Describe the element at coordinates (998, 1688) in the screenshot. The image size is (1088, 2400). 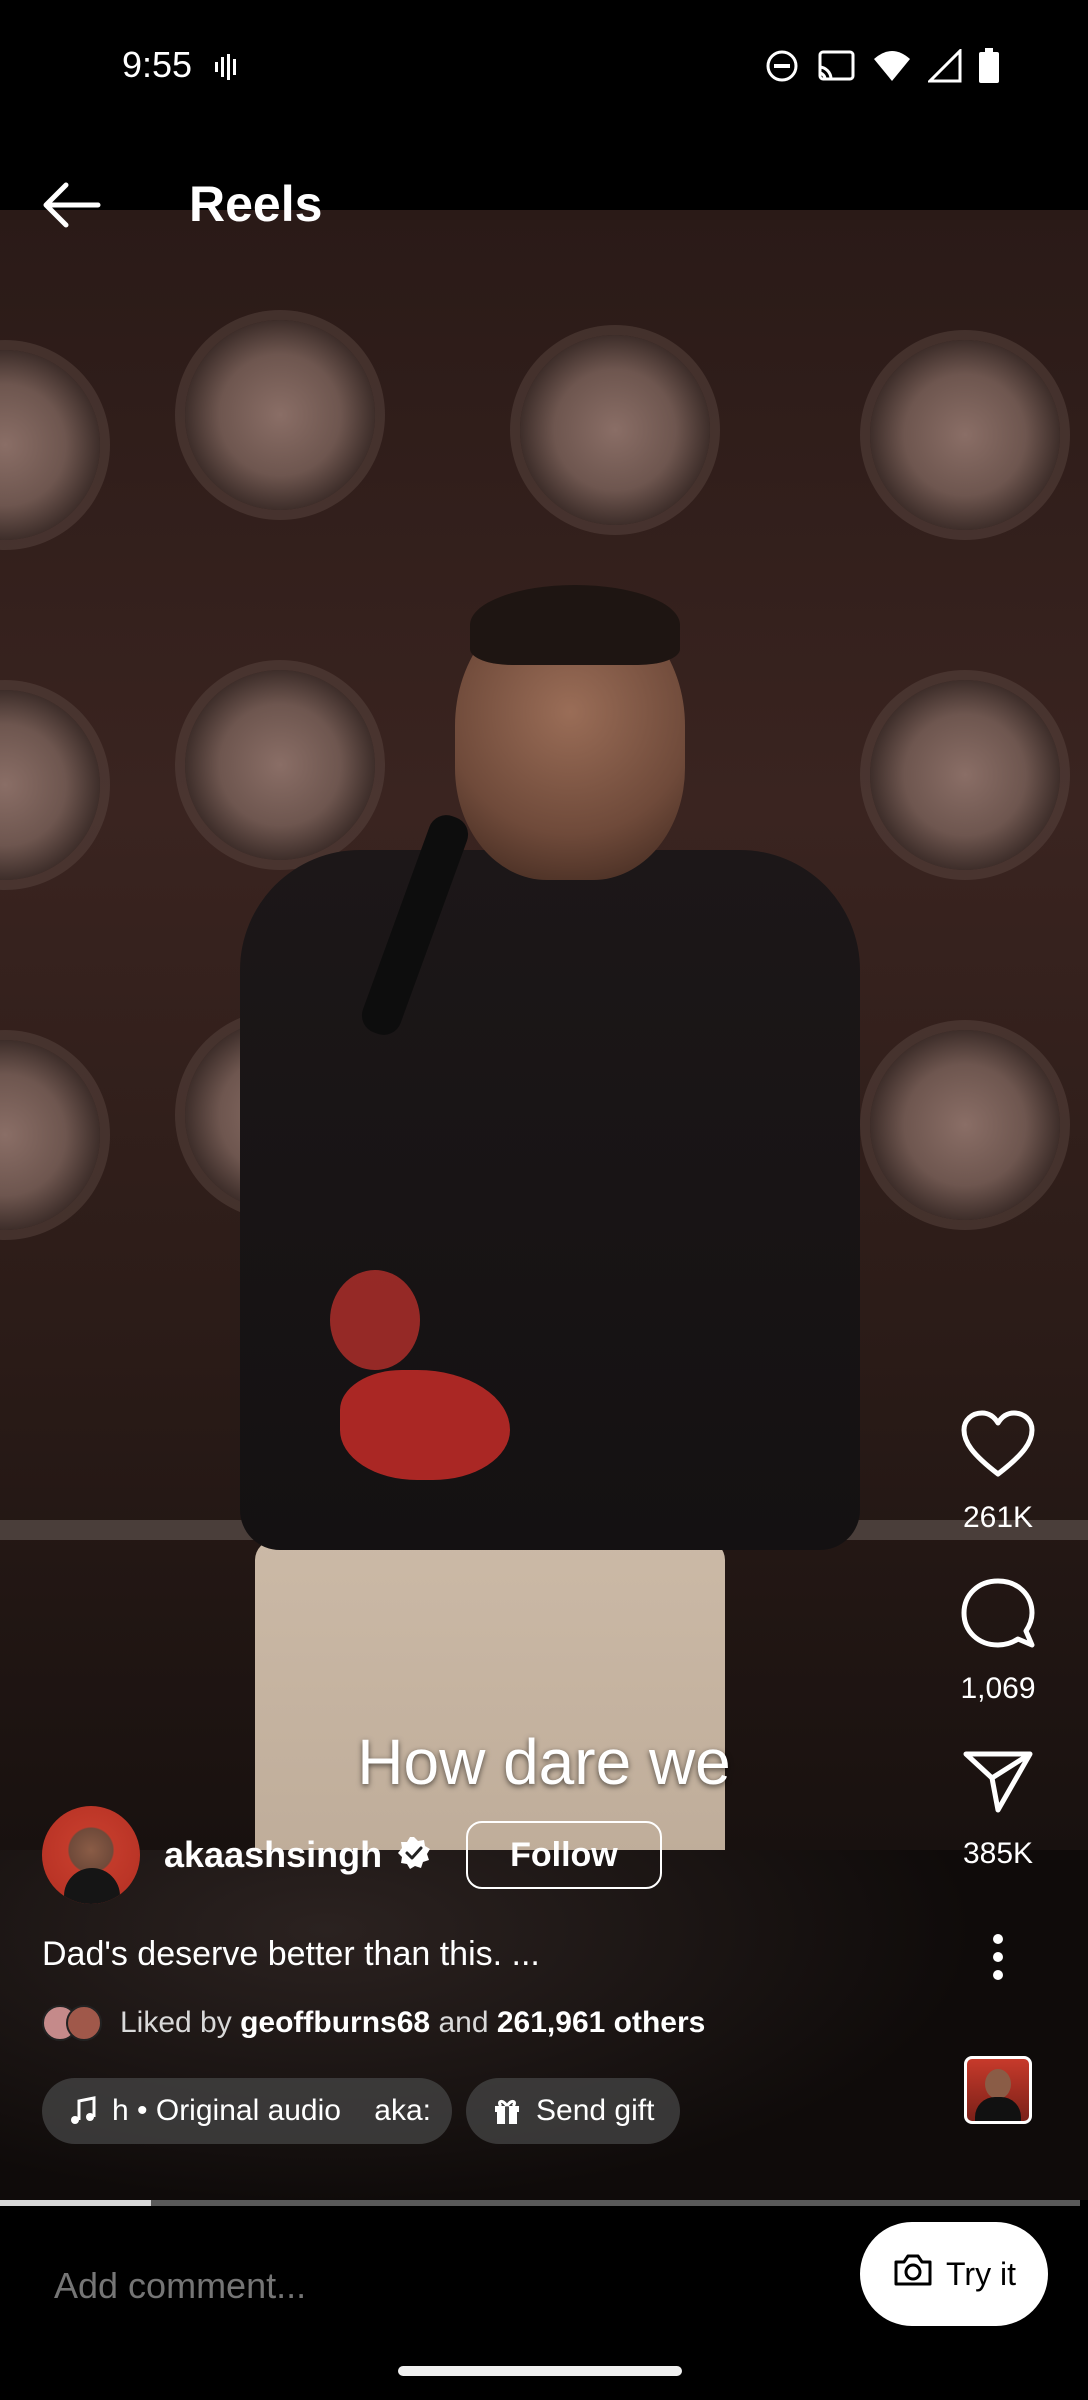
I see `comment-count: 1,069` at that location.